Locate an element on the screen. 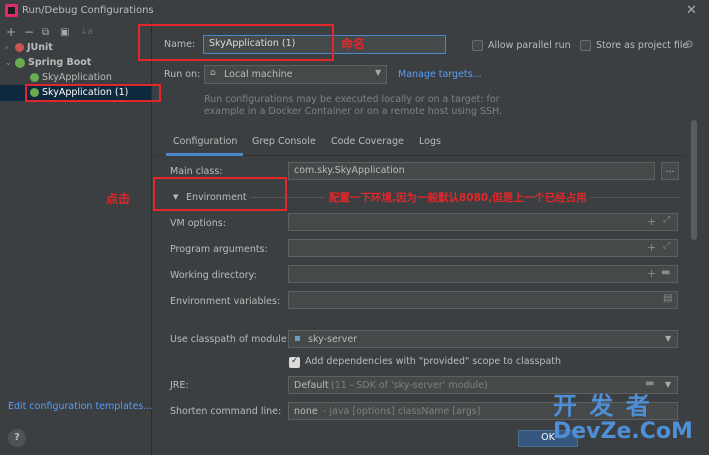 The height and width of the screenshot is (455, 709). jre-hint: (11 - SDK of 'sky-server' module) is located at coordinates (409, 385).